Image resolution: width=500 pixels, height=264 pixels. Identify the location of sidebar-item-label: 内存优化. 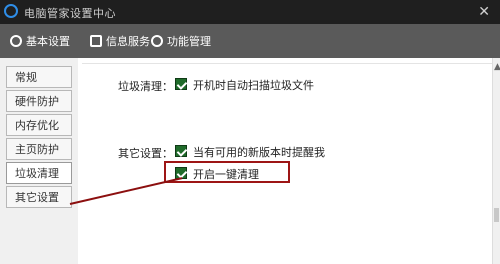
(37, 125).